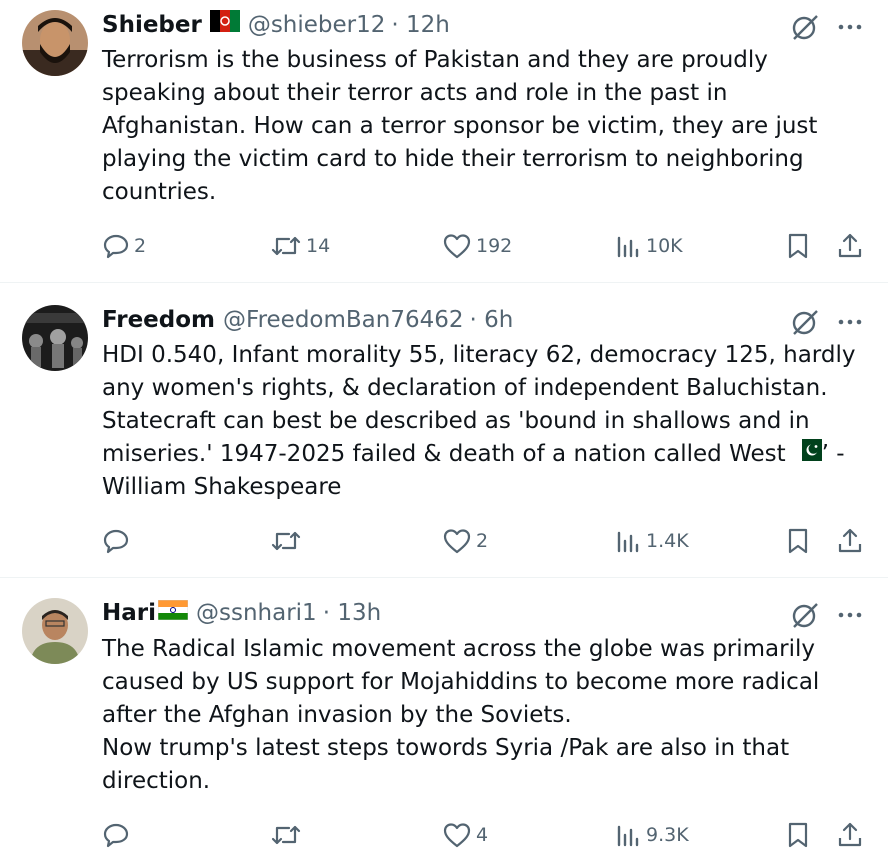  I want to click on like-count: 192, so click(494, 246).